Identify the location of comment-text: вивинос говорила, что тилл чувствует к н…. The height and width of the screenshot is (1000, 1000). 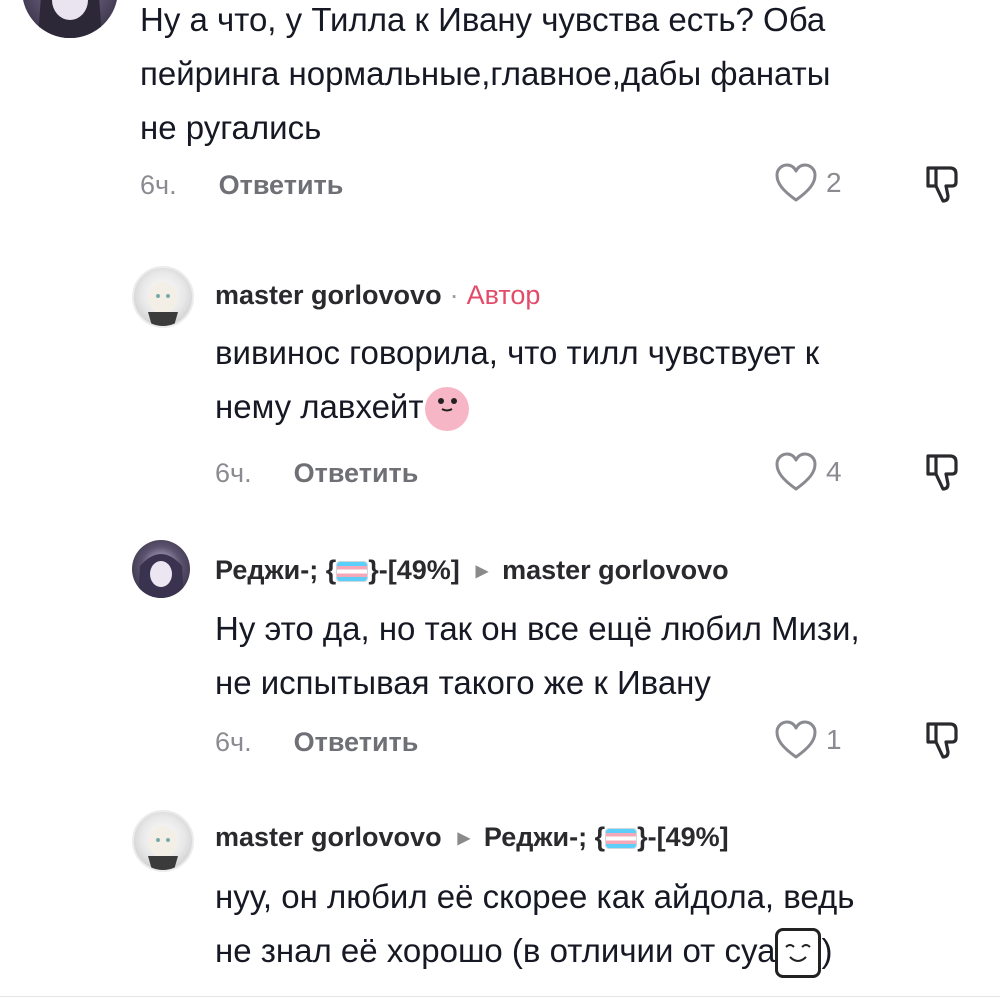
(600, 380).